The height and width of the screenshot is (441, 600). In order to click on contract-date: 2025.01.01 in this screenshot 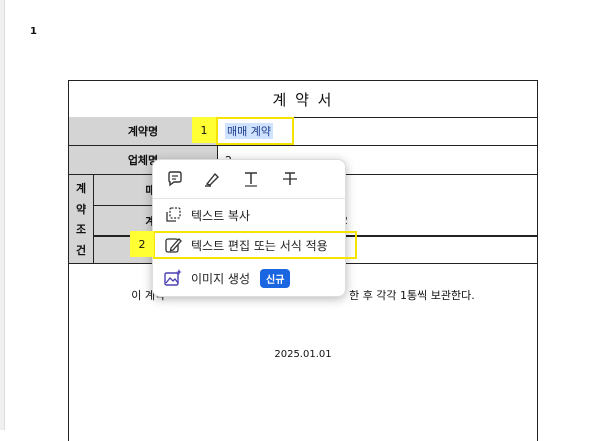, I will do `click(303, 354)`.